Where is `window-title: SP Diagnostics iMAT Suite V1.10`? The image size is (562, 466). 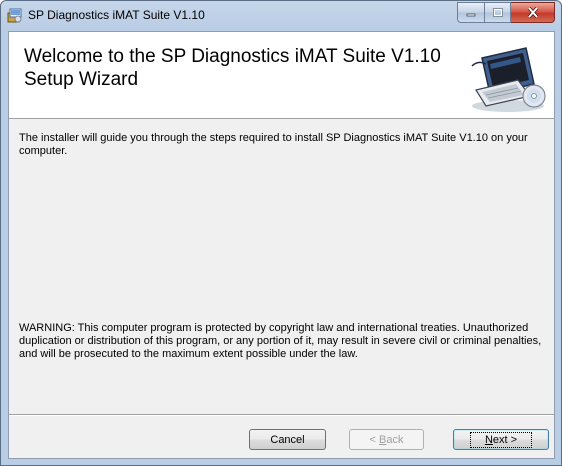
window-title: SP Diagnostics iMAT Suite V1.10 is located at coordinates (116, 15).